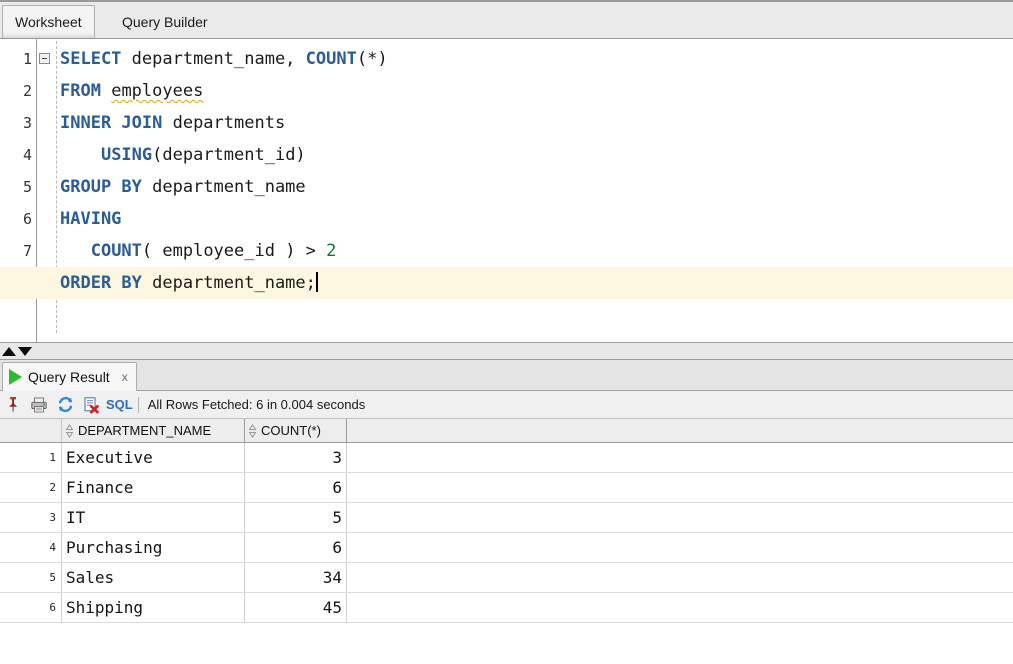  I want to click on row-number: 2, so click(31, 487).